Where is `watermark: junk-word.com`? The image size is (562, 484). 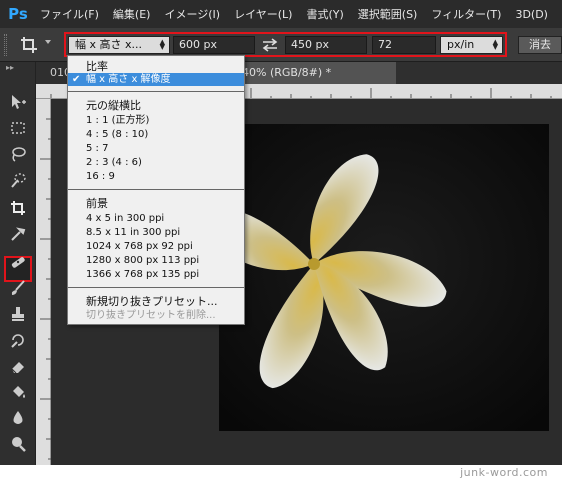
watermark: junk-word.com is located at coordinates (504, 472).